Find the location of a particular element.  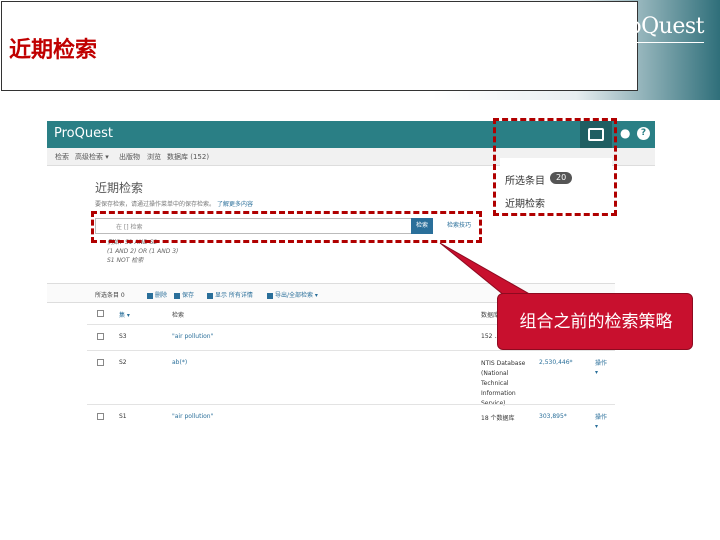

callout-box: 组合之前的检索策略 is located at coordinates (595, 321).